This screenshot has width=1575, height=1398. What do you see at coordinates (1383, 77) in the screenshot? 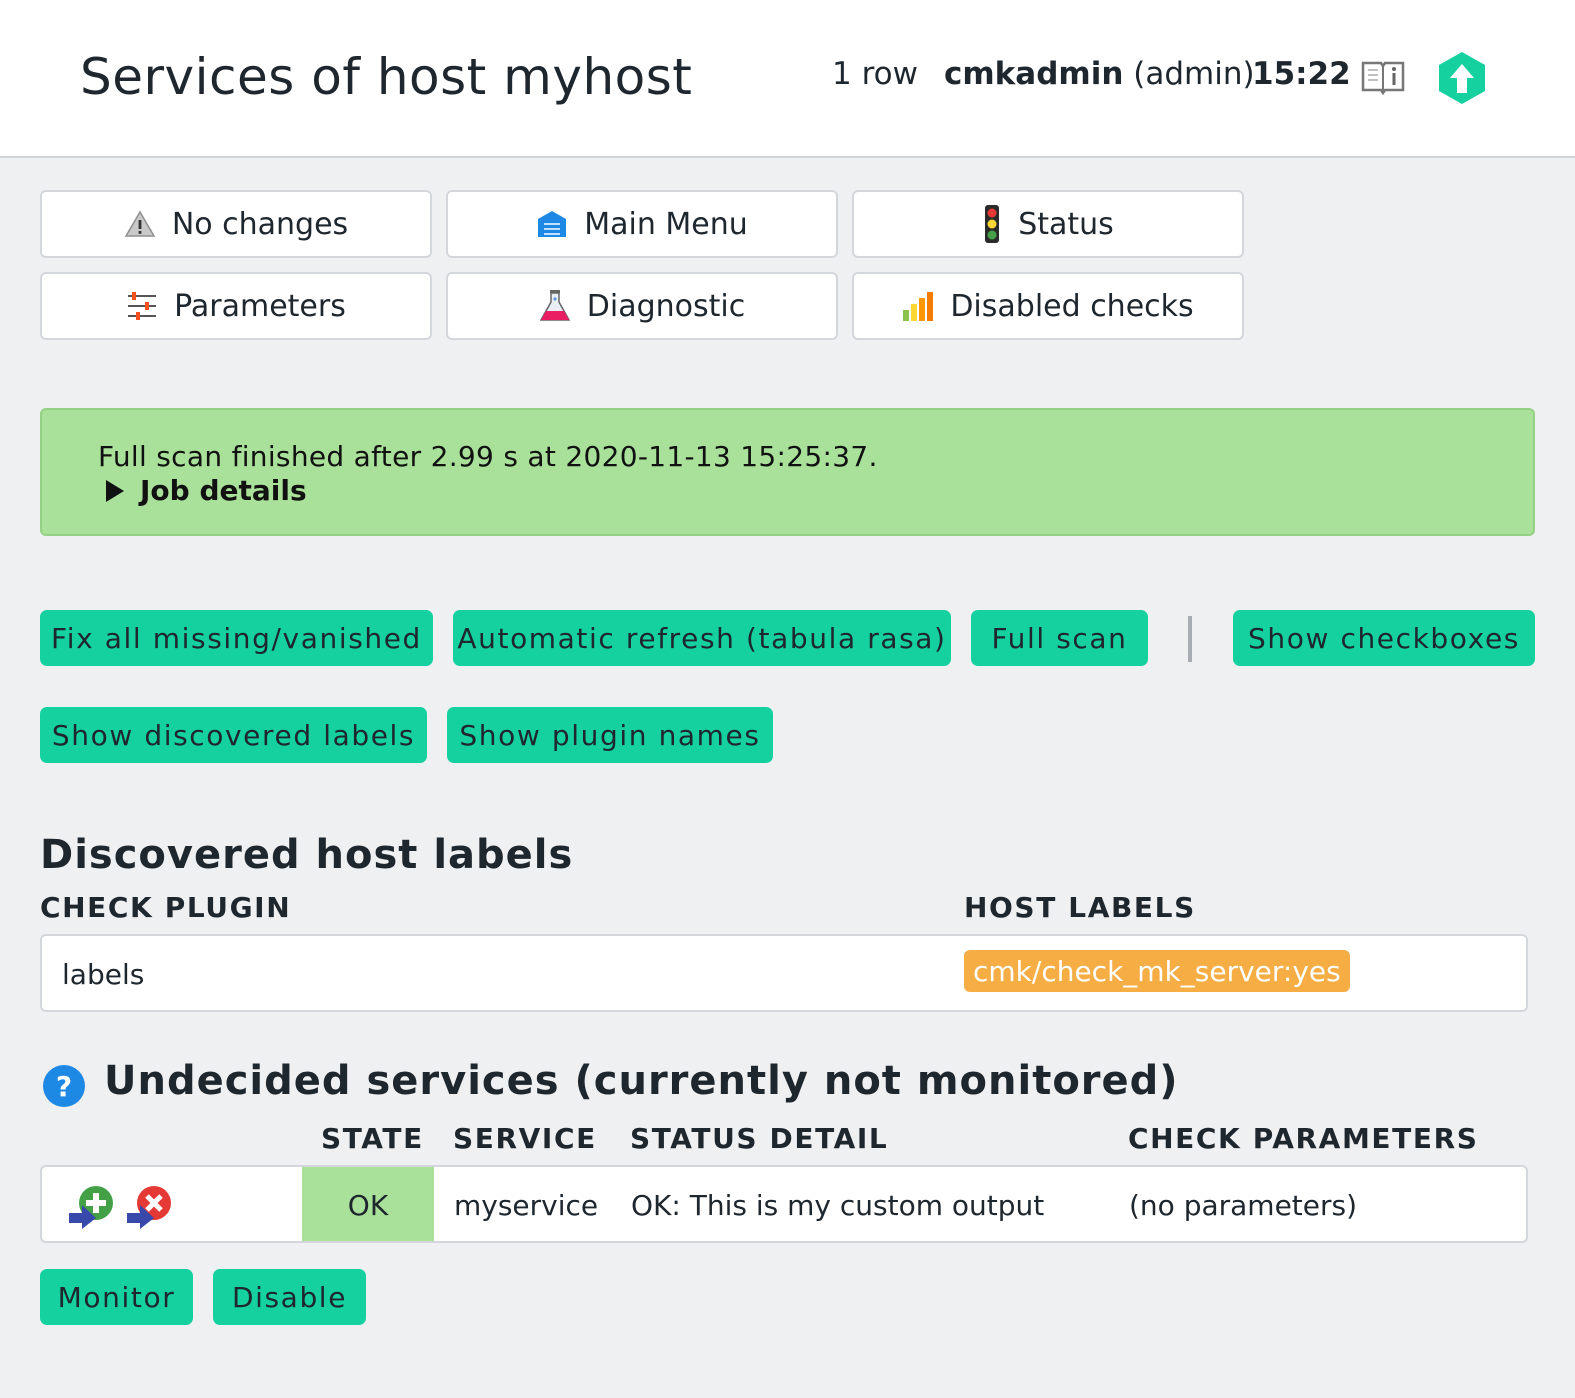
I see `book-icon` at bounding box center [1383, 77].